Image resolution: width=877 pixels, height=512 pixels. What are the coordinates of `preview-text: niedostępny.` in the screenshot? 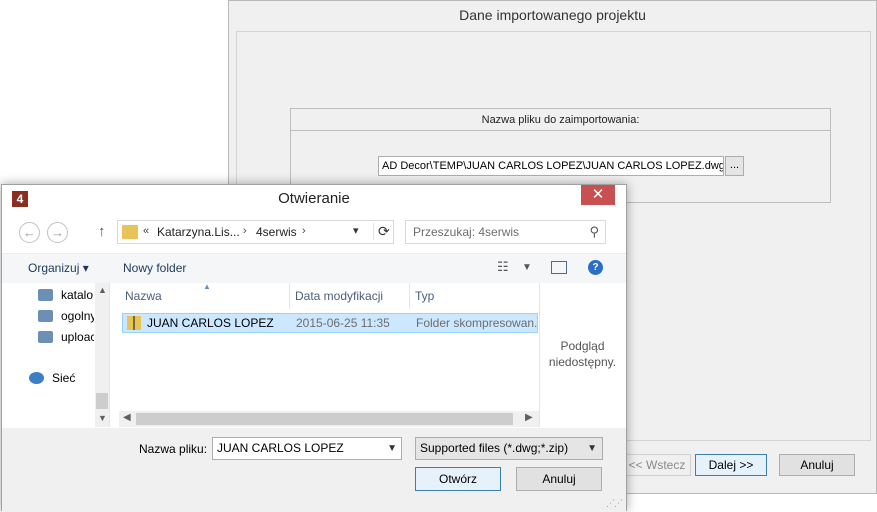 It's located at (582, 362).